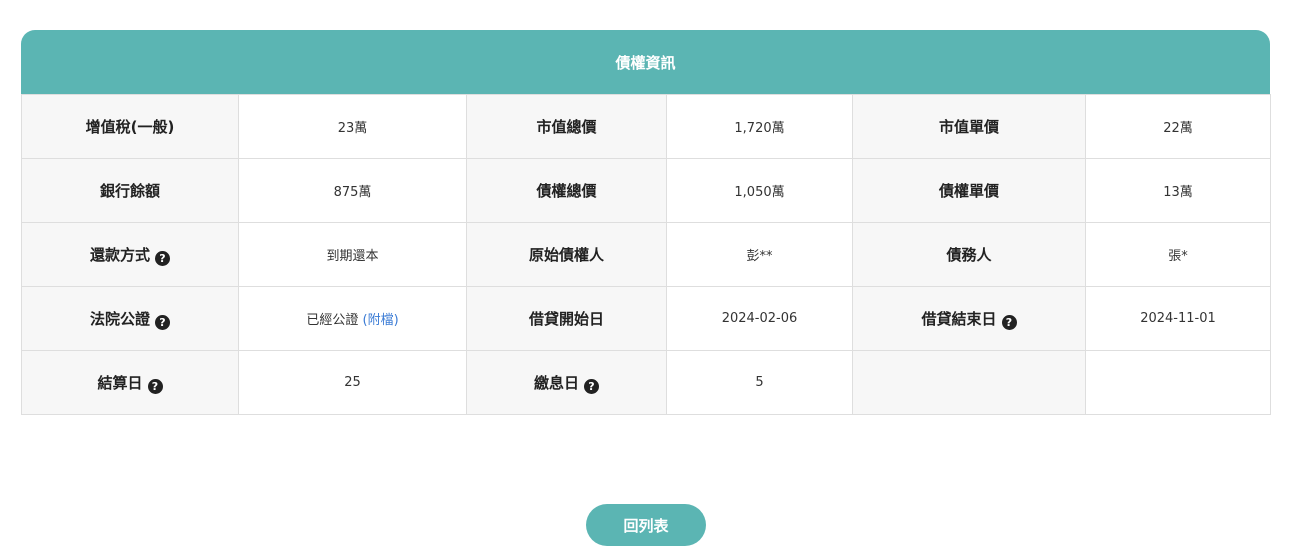  What do you see at coordinates (566, 318) in the screenshot?
I see `label-loan-start-date: 借貸開始日` at bounding box center [566, 318].